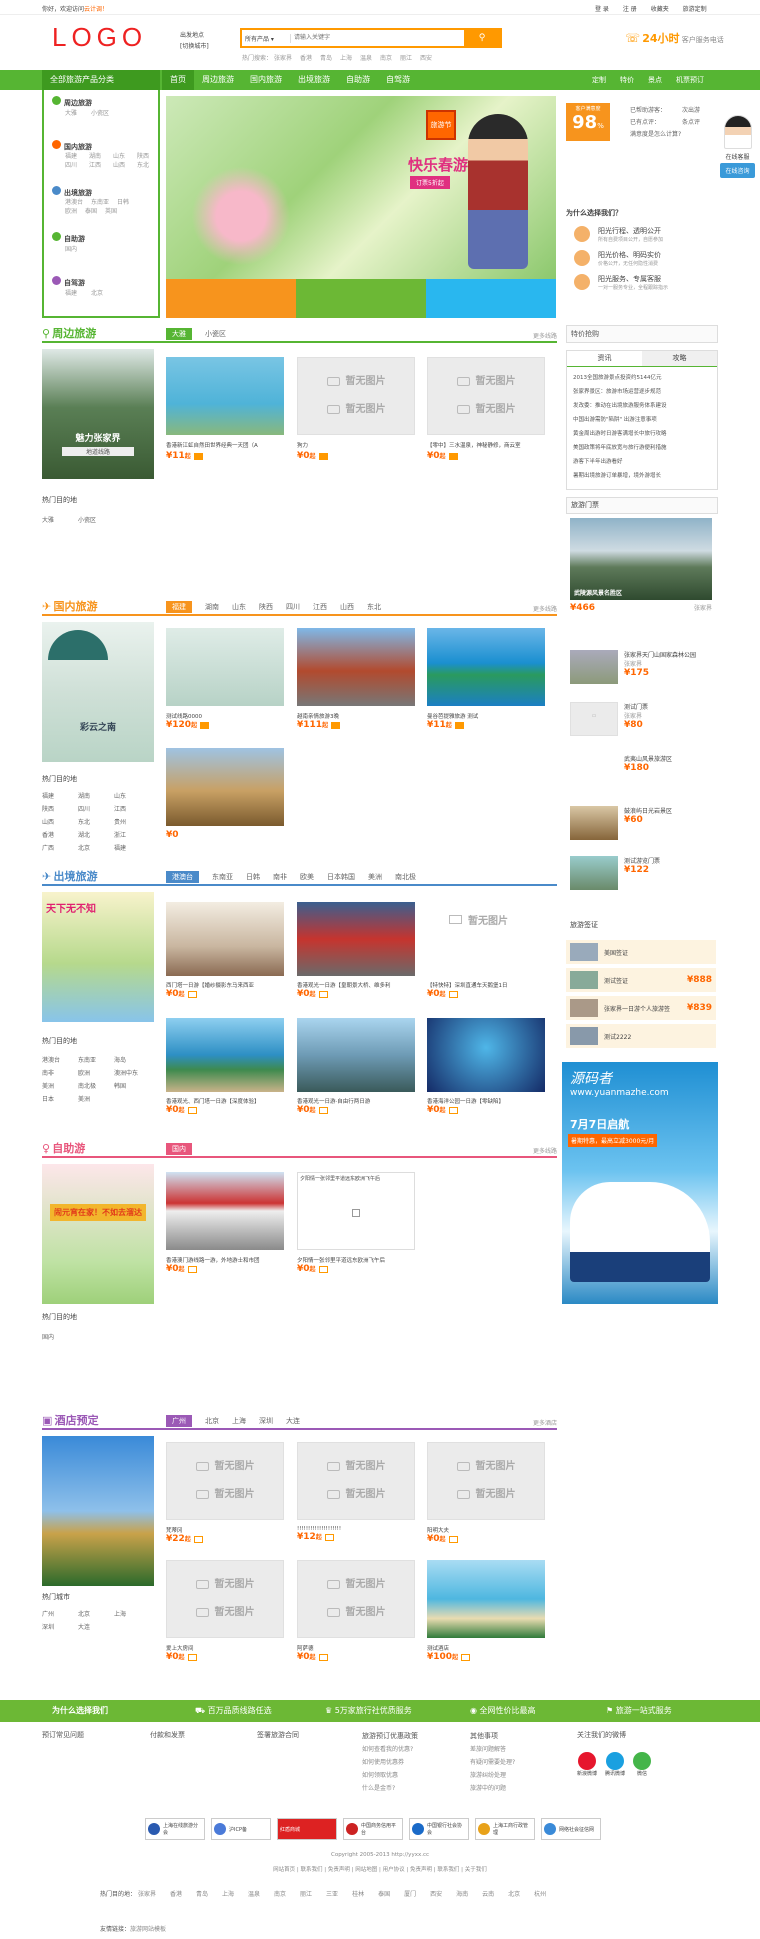  What do you see at coordinates (462, 1894) in the screenshot?
I see `footer-hot-link: 海南` at bounding box center [462, 1894].